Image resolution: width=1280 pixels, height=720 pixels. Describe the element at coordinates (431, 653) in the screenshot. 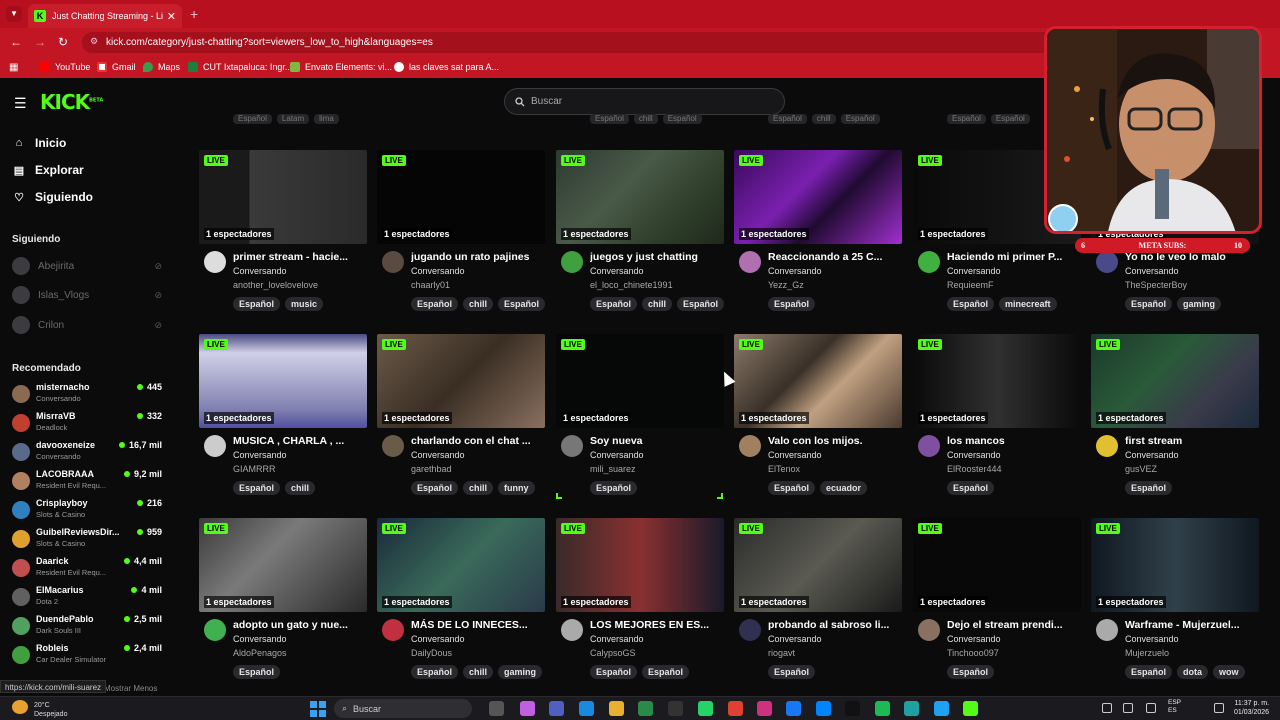

I see `streamer-name: DailyDous` at that location.